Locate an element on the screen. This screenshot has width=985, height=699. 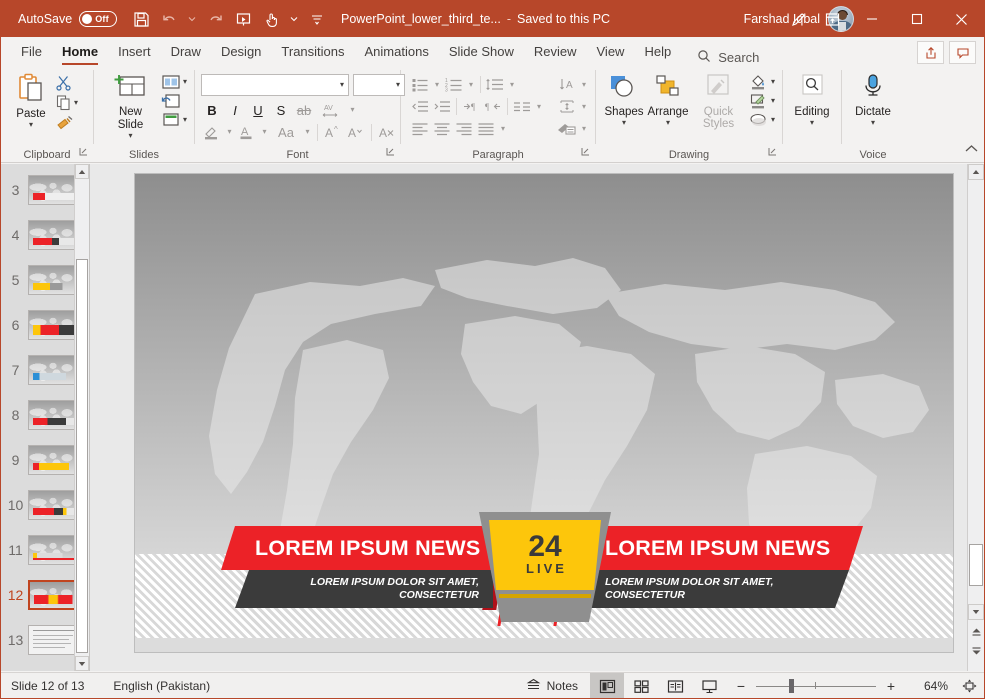
redo-icon is located at coordinates (215, 19).